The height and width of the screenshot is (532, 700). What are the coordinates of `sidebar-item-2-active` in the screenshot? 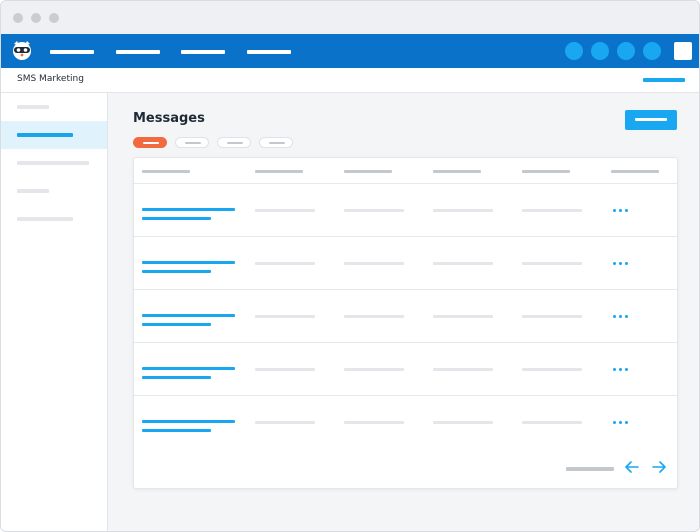 It's located at (54, 135).